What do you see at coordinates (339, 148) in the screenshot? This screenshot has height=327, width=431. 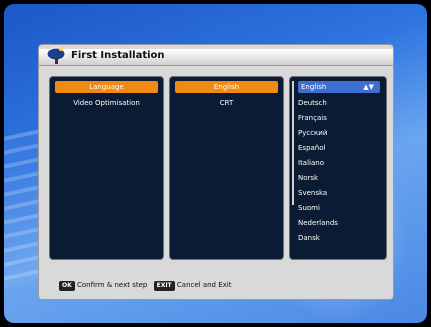 I see `language-option: Español` at bounding box center [339, 148].